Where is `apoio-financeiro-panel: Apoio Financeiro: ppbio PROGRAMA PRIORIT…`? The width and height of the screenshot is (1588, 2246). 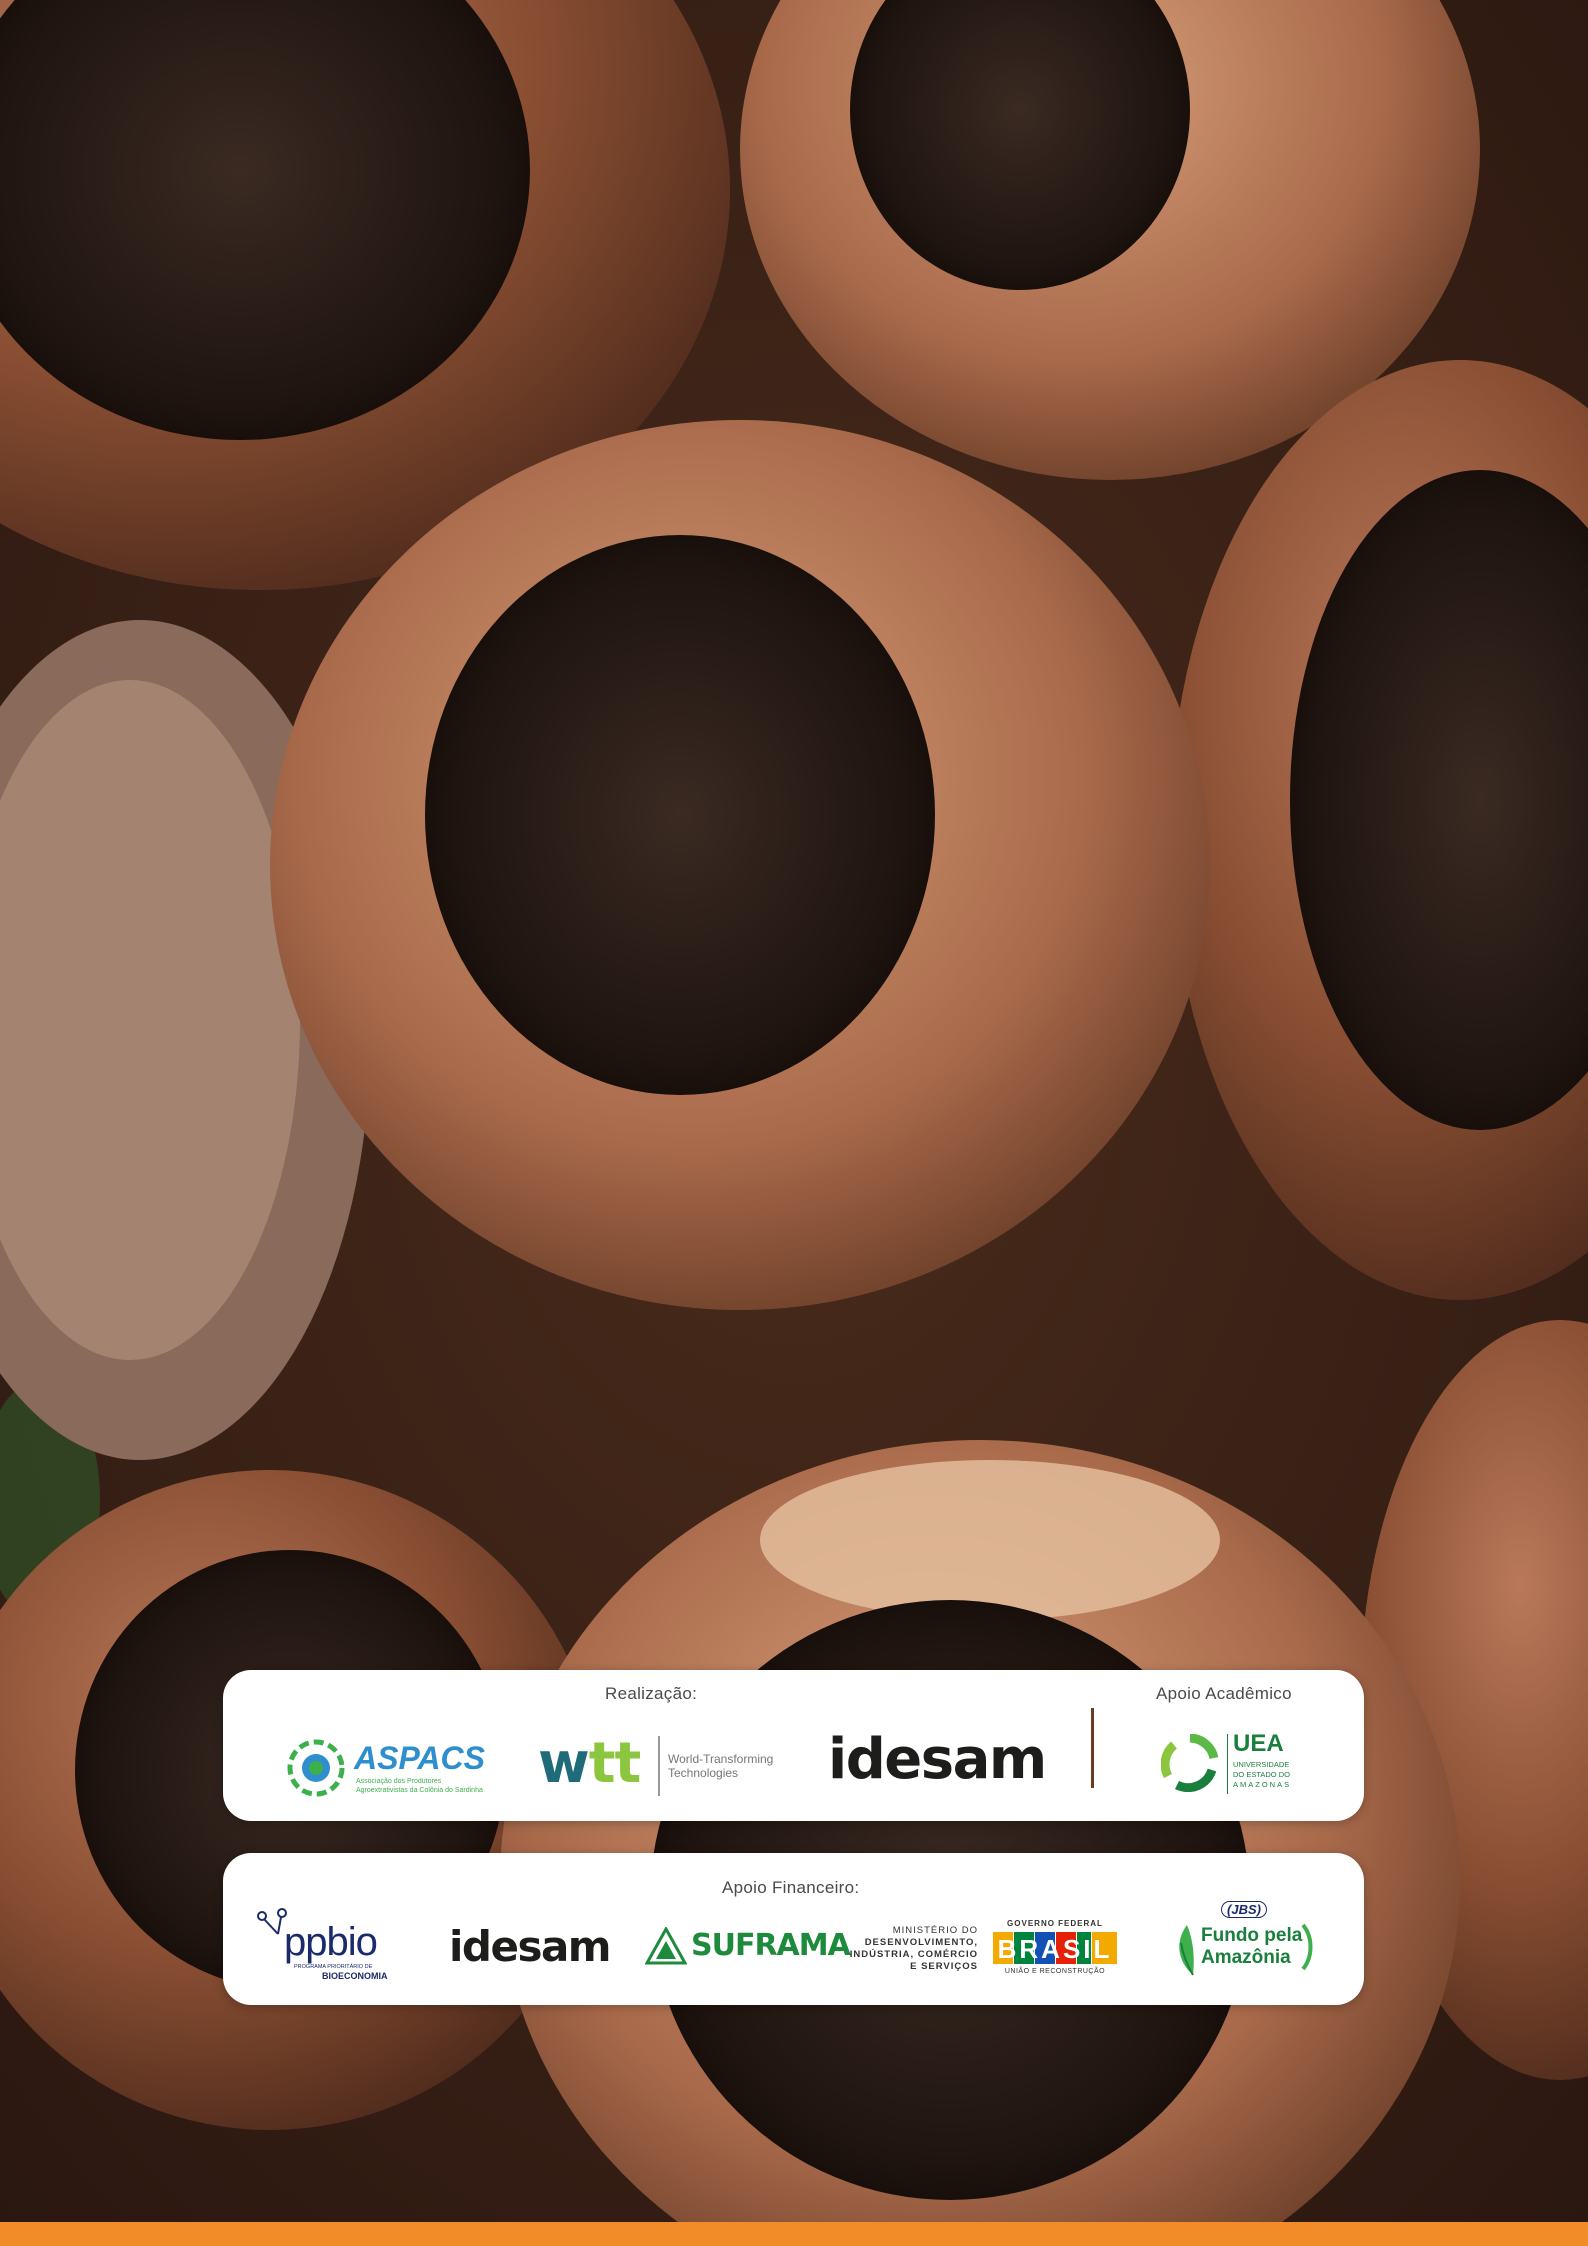
apoio-financeiro-panel: Apoio Financeiro: ppbio PROGRAMA PRIORIT… is located at coordinates (793, 1929).